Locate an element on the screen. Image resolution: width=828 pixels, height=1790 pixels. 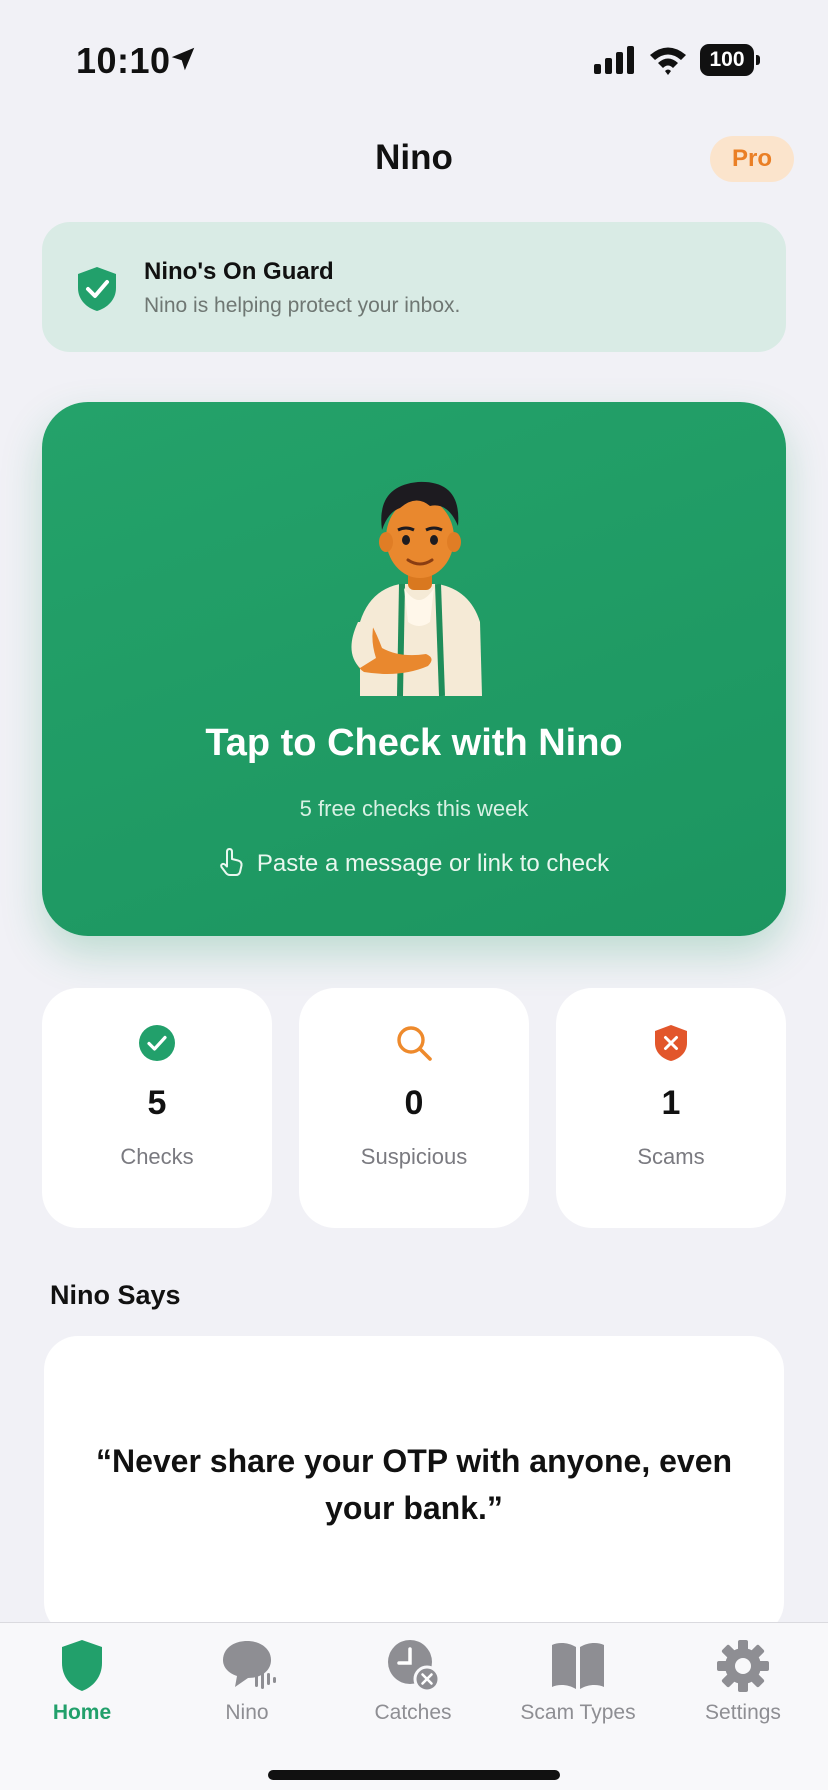
suspicious-count: 0 is located at coordinates (414, 1103).